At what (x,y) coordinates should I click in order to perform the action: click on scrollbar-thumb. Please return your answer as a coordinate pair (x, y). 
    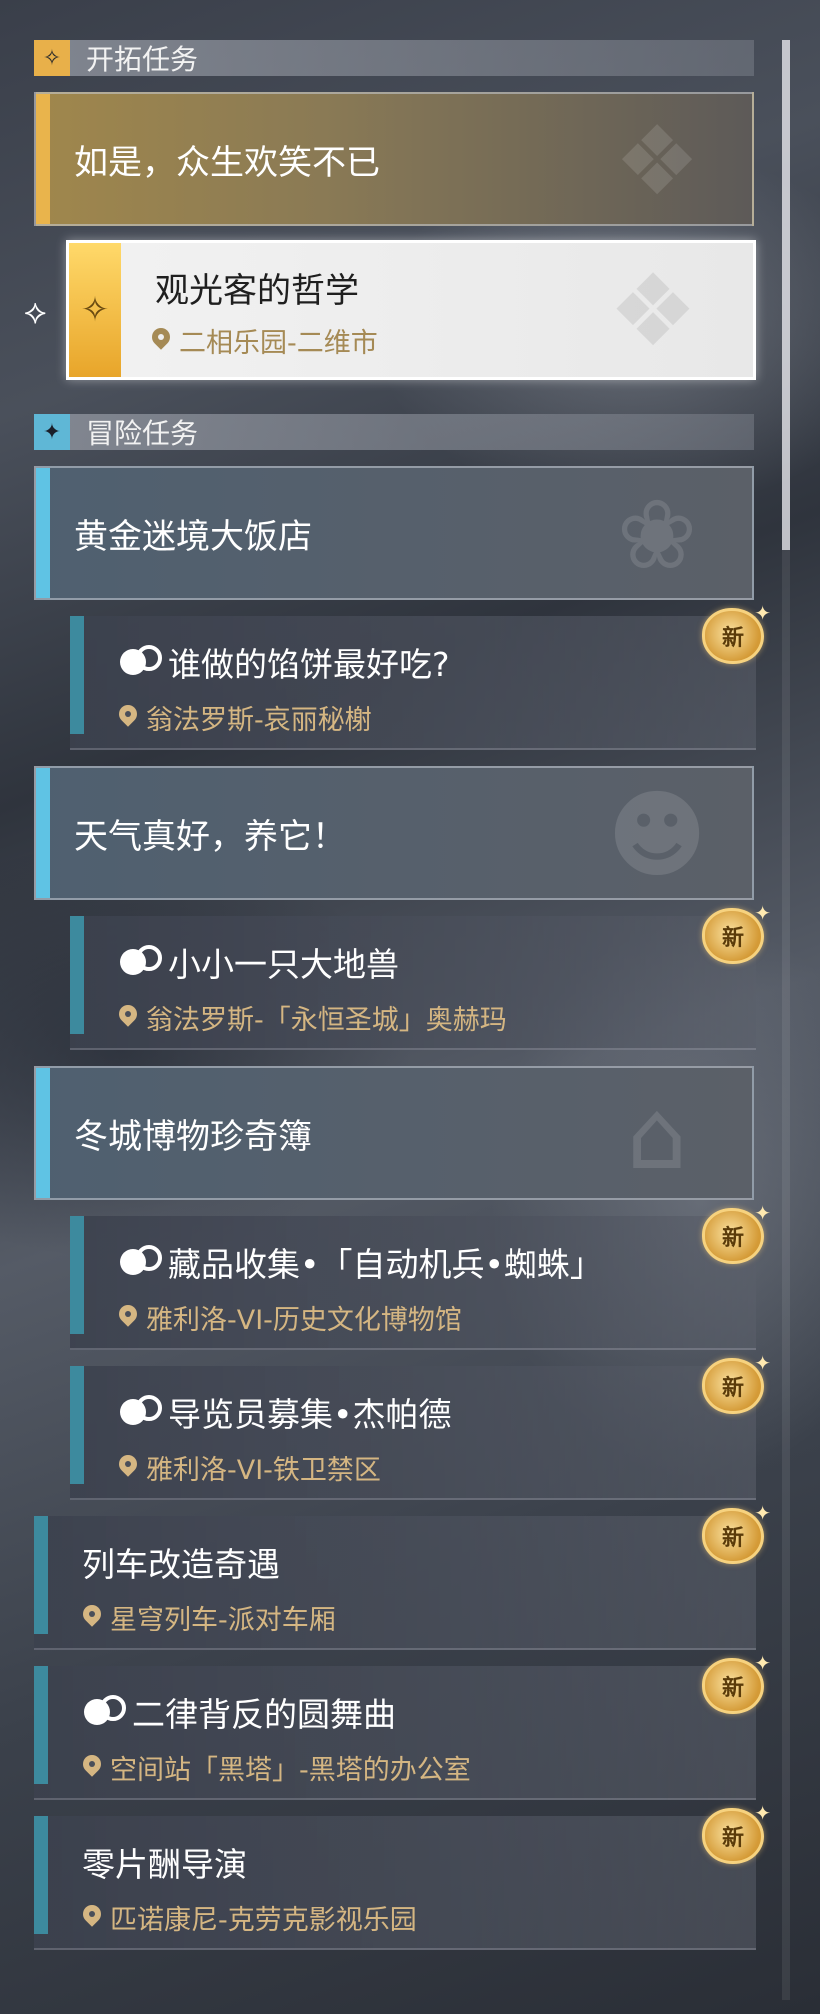
    Looking at the image, I should click on (786, 295).